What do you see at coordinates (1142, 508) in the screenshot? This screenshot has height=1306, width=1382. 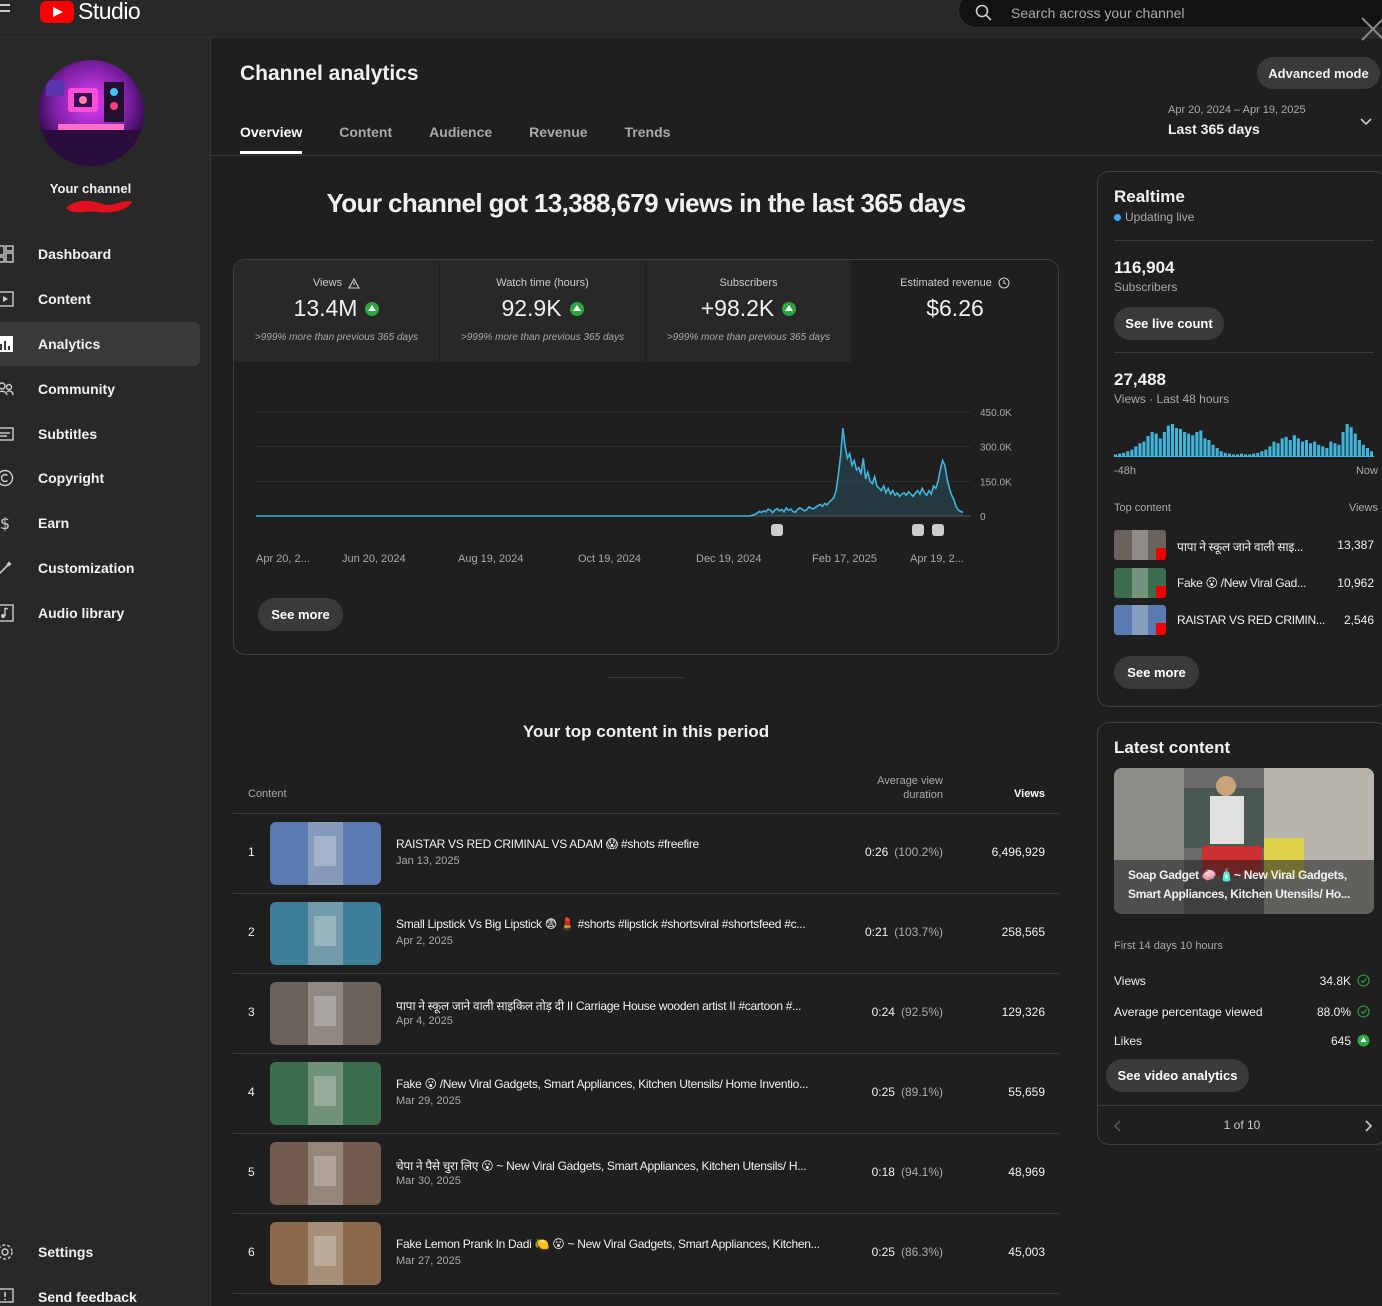 I see `top-content-label: Top content` at bounding box center [1142, 508].